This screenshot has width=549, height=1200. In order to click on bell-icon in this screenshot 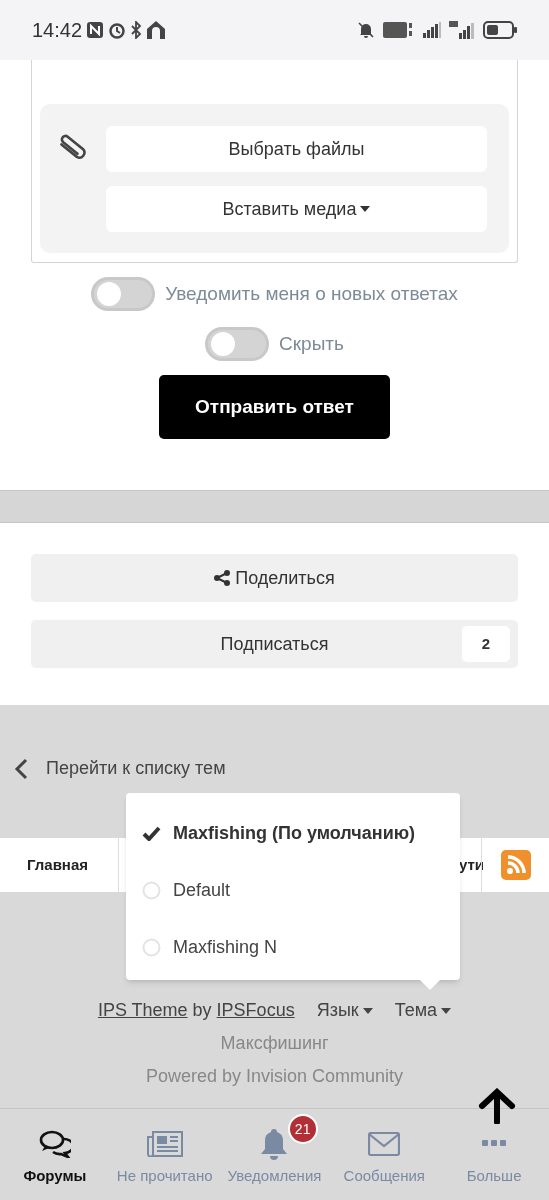, I will do `click(274, 1144)`.